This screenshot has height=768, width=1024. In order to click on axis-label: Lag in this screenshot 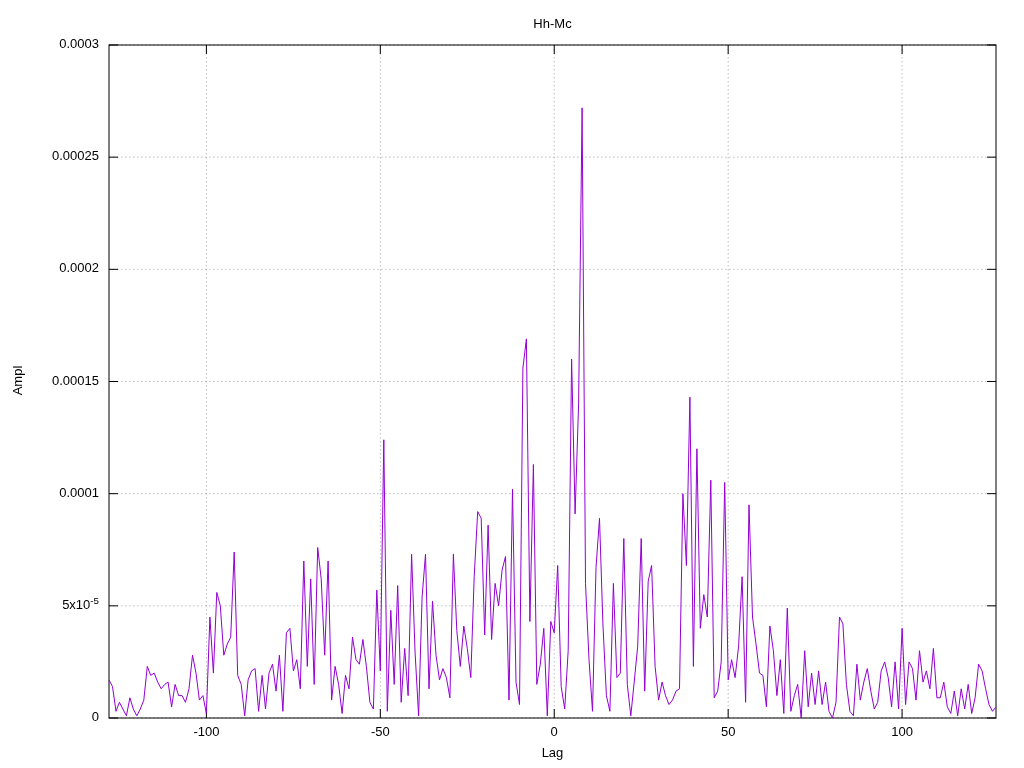, I will do `click(552, 752)`.